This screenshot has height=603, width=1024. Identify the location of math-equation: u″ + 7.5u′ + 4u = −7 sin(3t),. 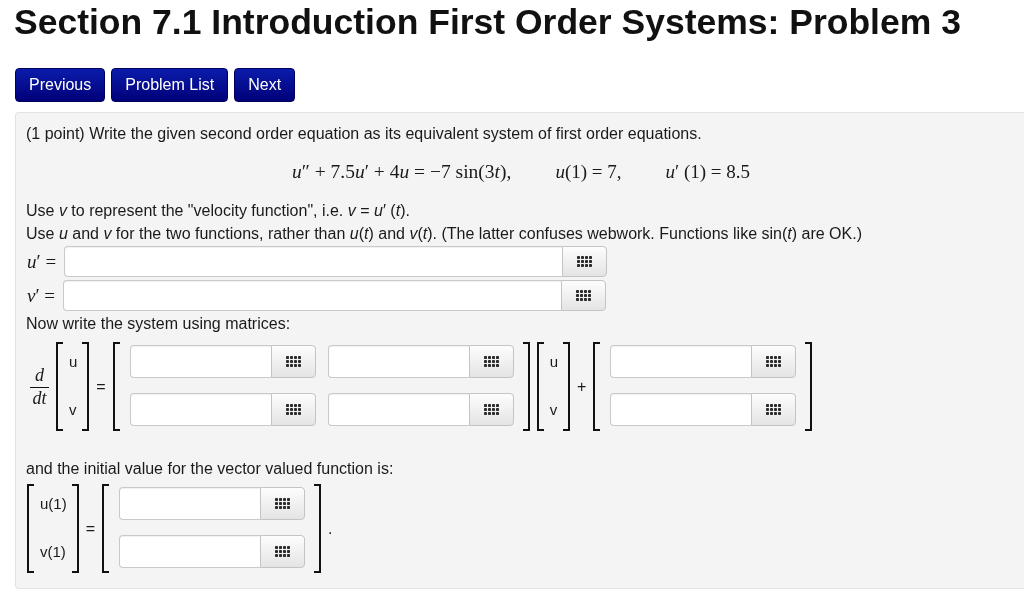
(401, 172).